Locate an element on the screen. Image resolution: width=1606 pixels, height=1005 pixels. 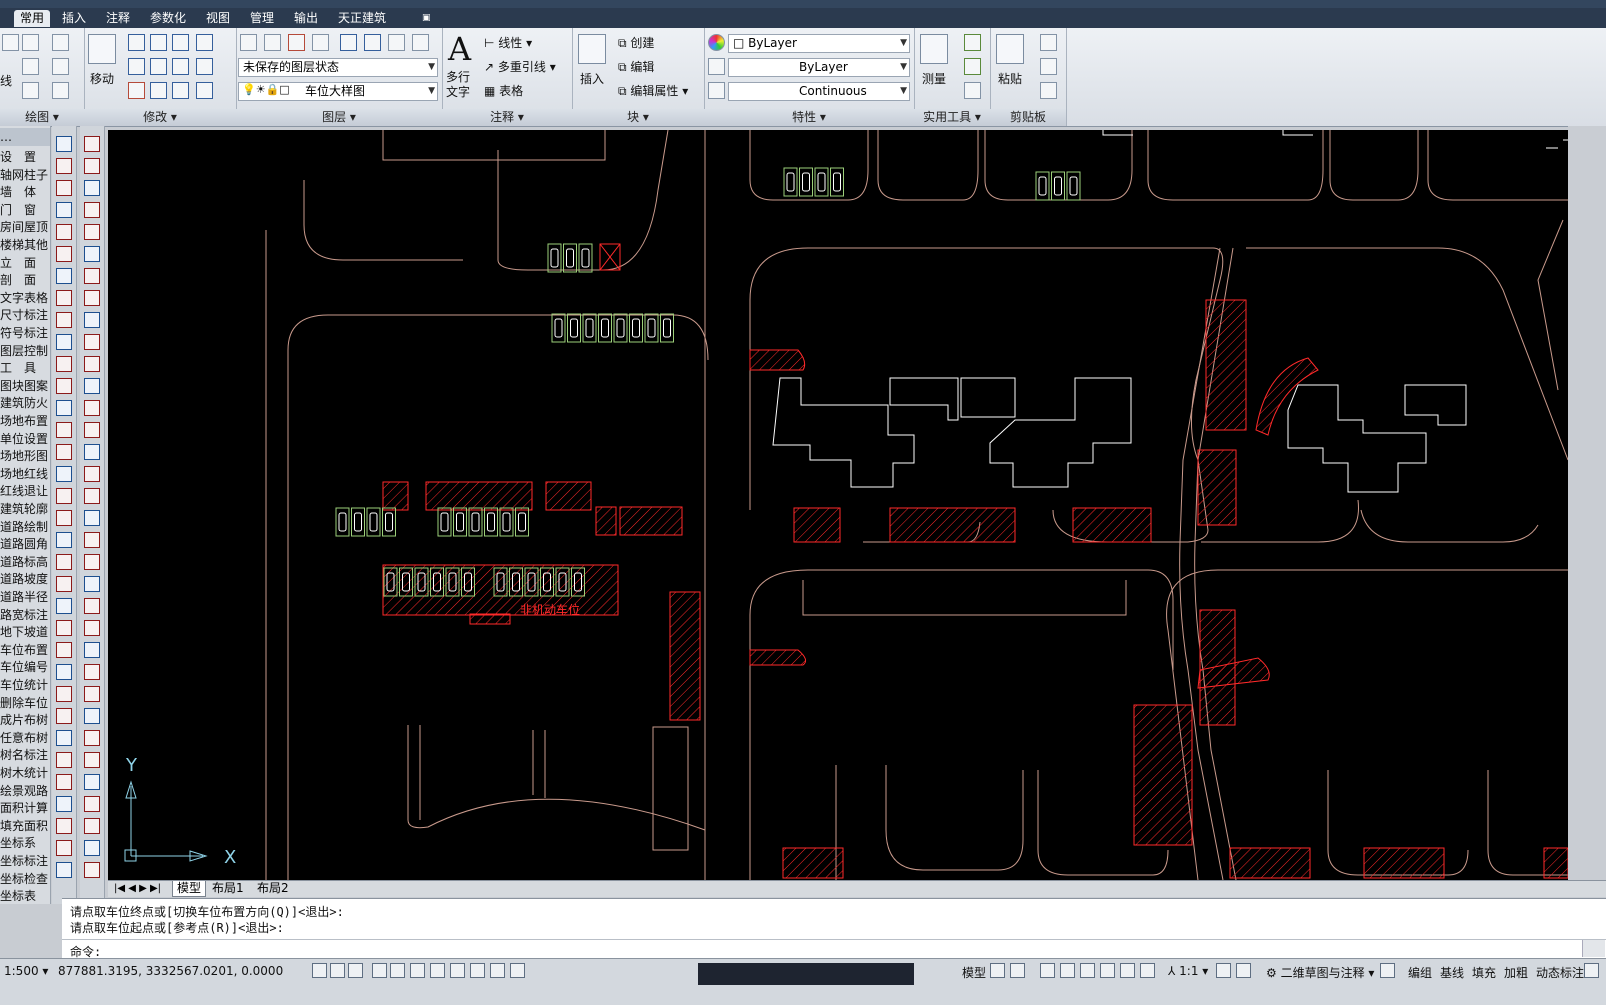
tab-annotate: 注释 is located at coordinates (118, 18).